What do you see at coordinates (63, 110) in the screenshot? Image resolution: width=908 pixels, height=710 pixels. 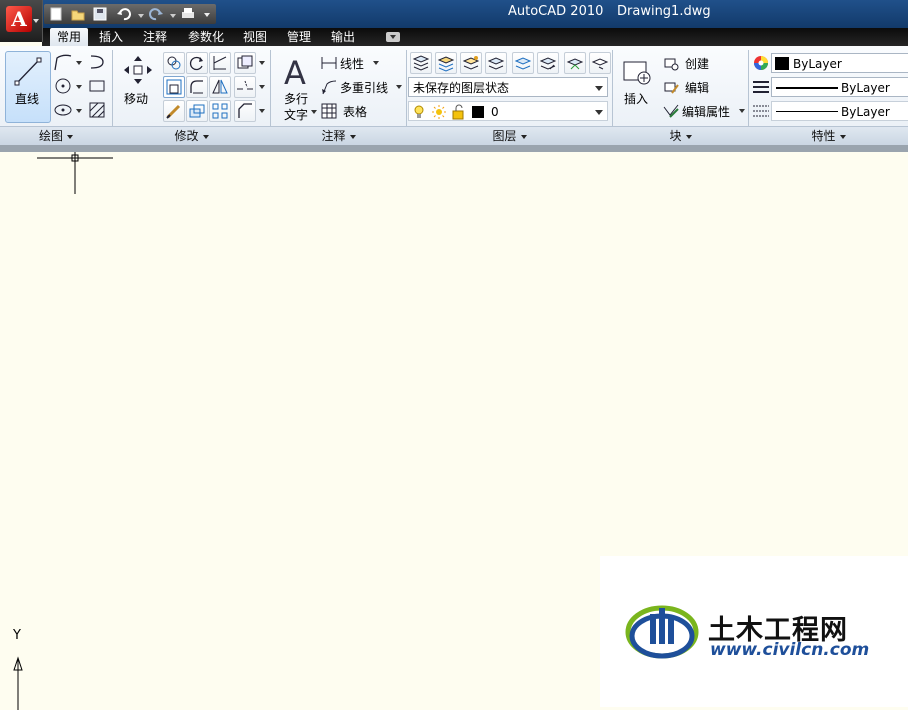 I see `ellipse-icon` at bounding box center [63, 110].